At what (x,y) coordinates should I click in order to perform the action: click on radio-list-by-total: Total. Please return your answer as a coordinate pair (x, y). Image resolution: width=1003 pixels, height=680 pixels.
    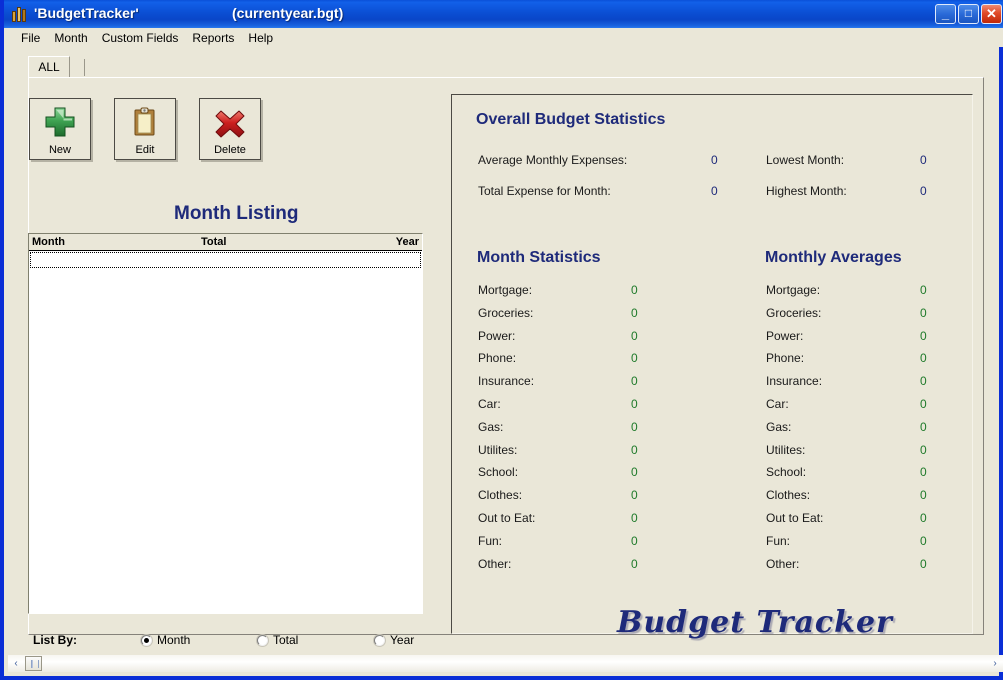
    Looking at the image, I should click on (277, 640).